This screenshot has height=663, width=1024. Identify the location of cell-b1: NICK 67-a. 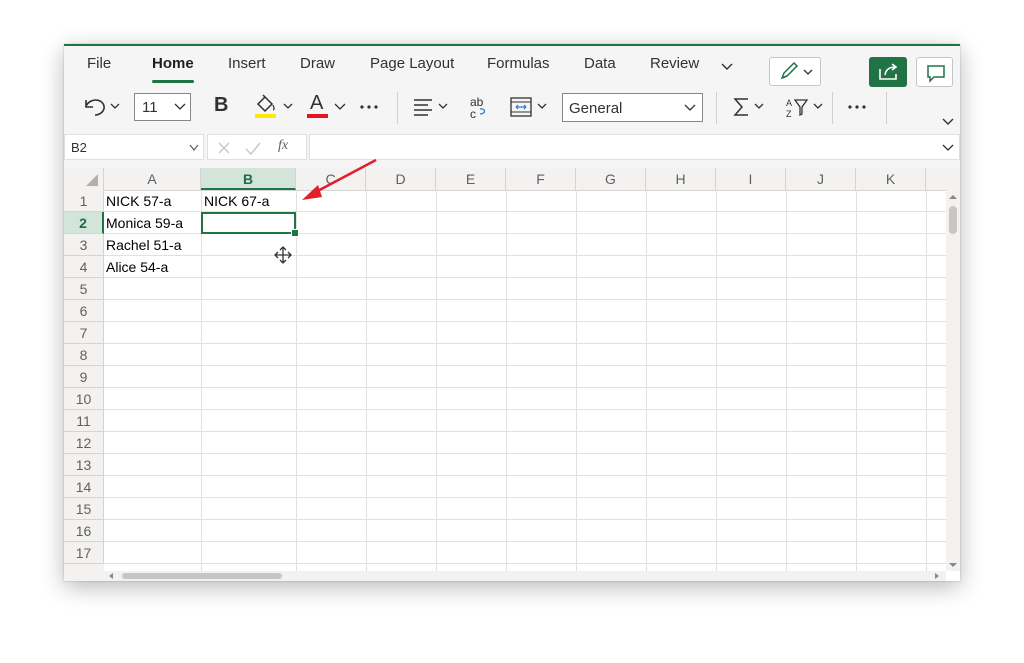
(236, 201).